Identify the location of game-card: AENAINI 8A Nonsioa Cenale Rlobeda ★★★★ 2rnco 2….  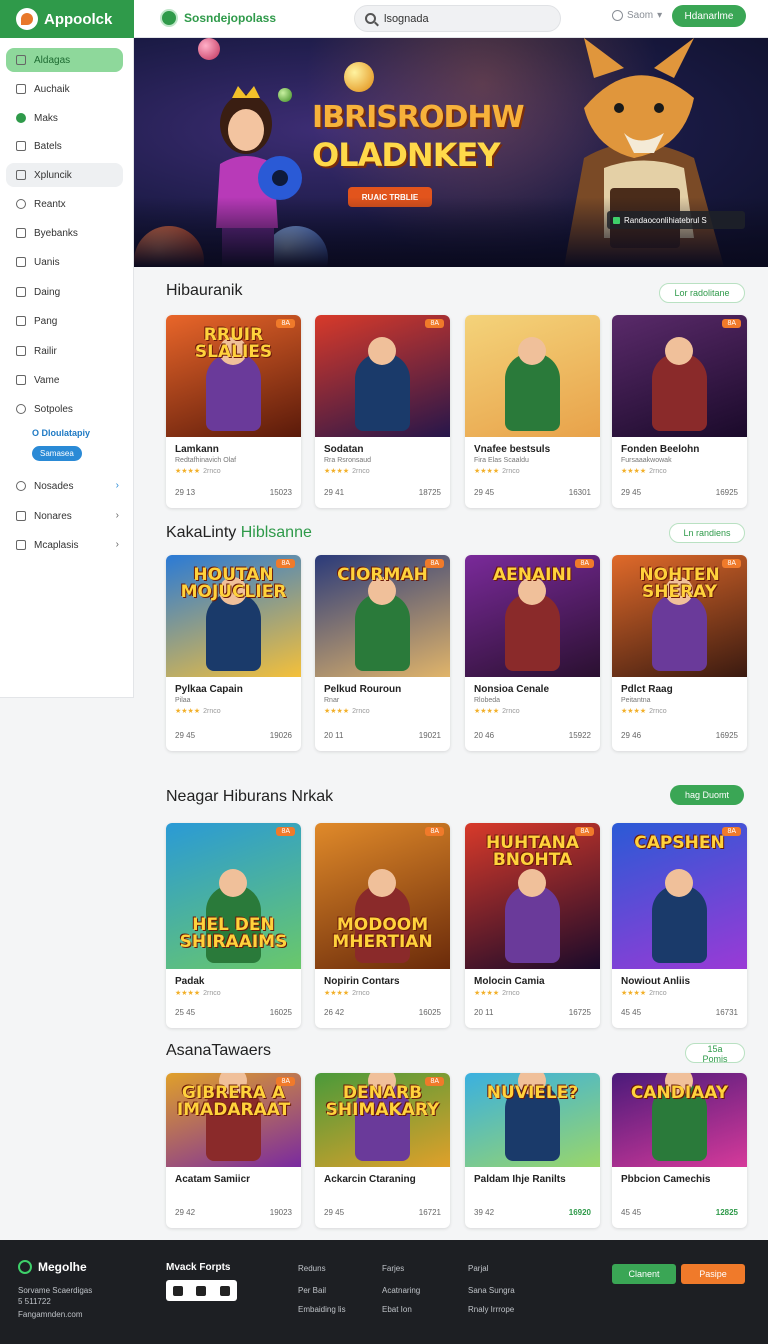
(532, 653).